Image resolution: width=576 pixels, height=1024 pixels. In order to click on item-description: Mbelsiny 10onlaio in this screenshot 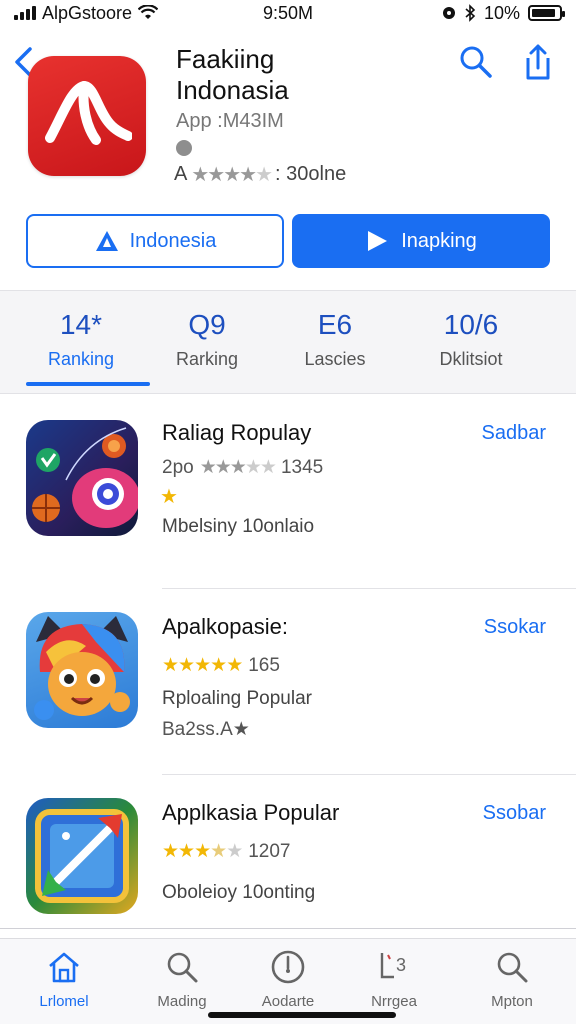, I will do `click(238, 526)`.